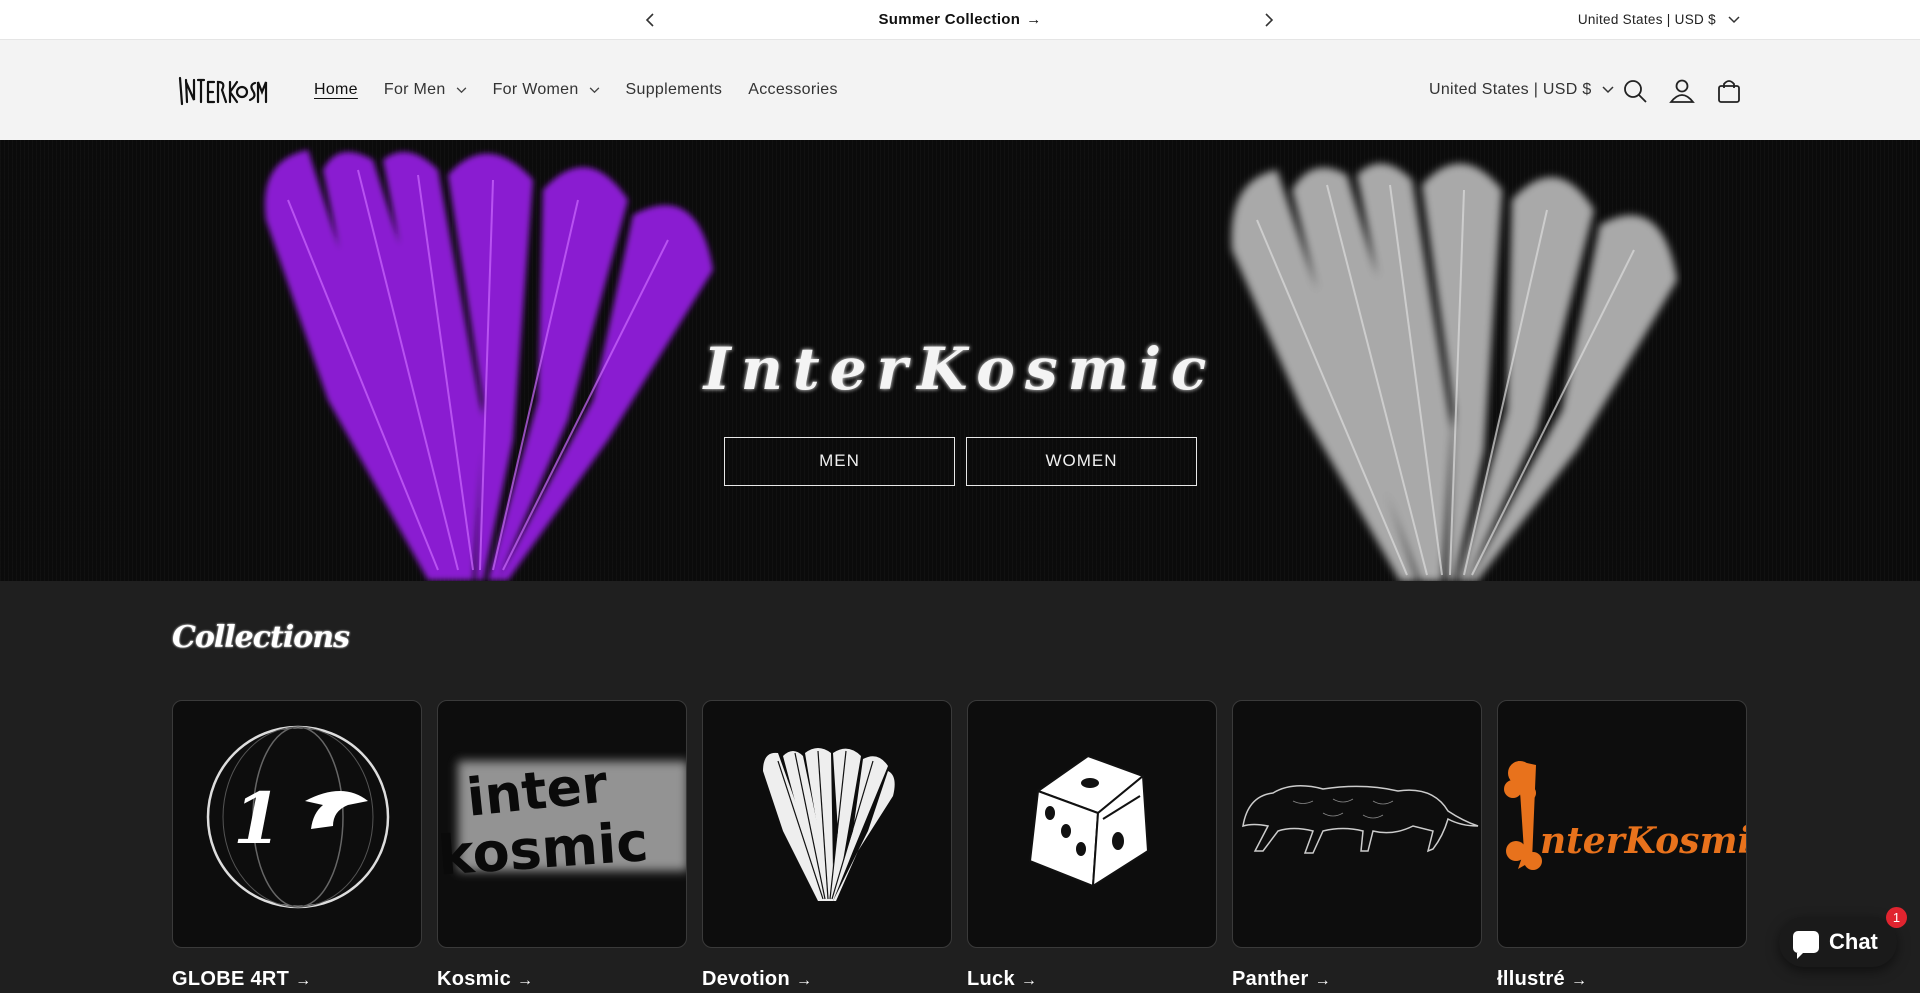 The width and height of the screenshot is (1920, 993). I want to click on shop-women-button: WOMEN, so click(1081, 461).